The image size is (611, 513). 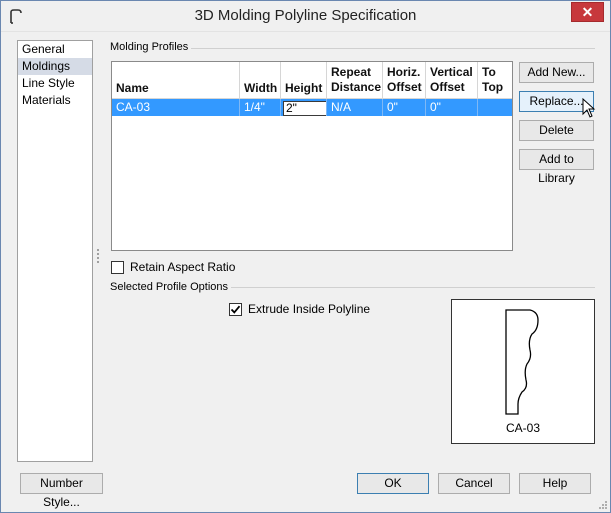 I want to click on col-header-repeat-distance: Repeat Distance, so click(x=355, y=80).